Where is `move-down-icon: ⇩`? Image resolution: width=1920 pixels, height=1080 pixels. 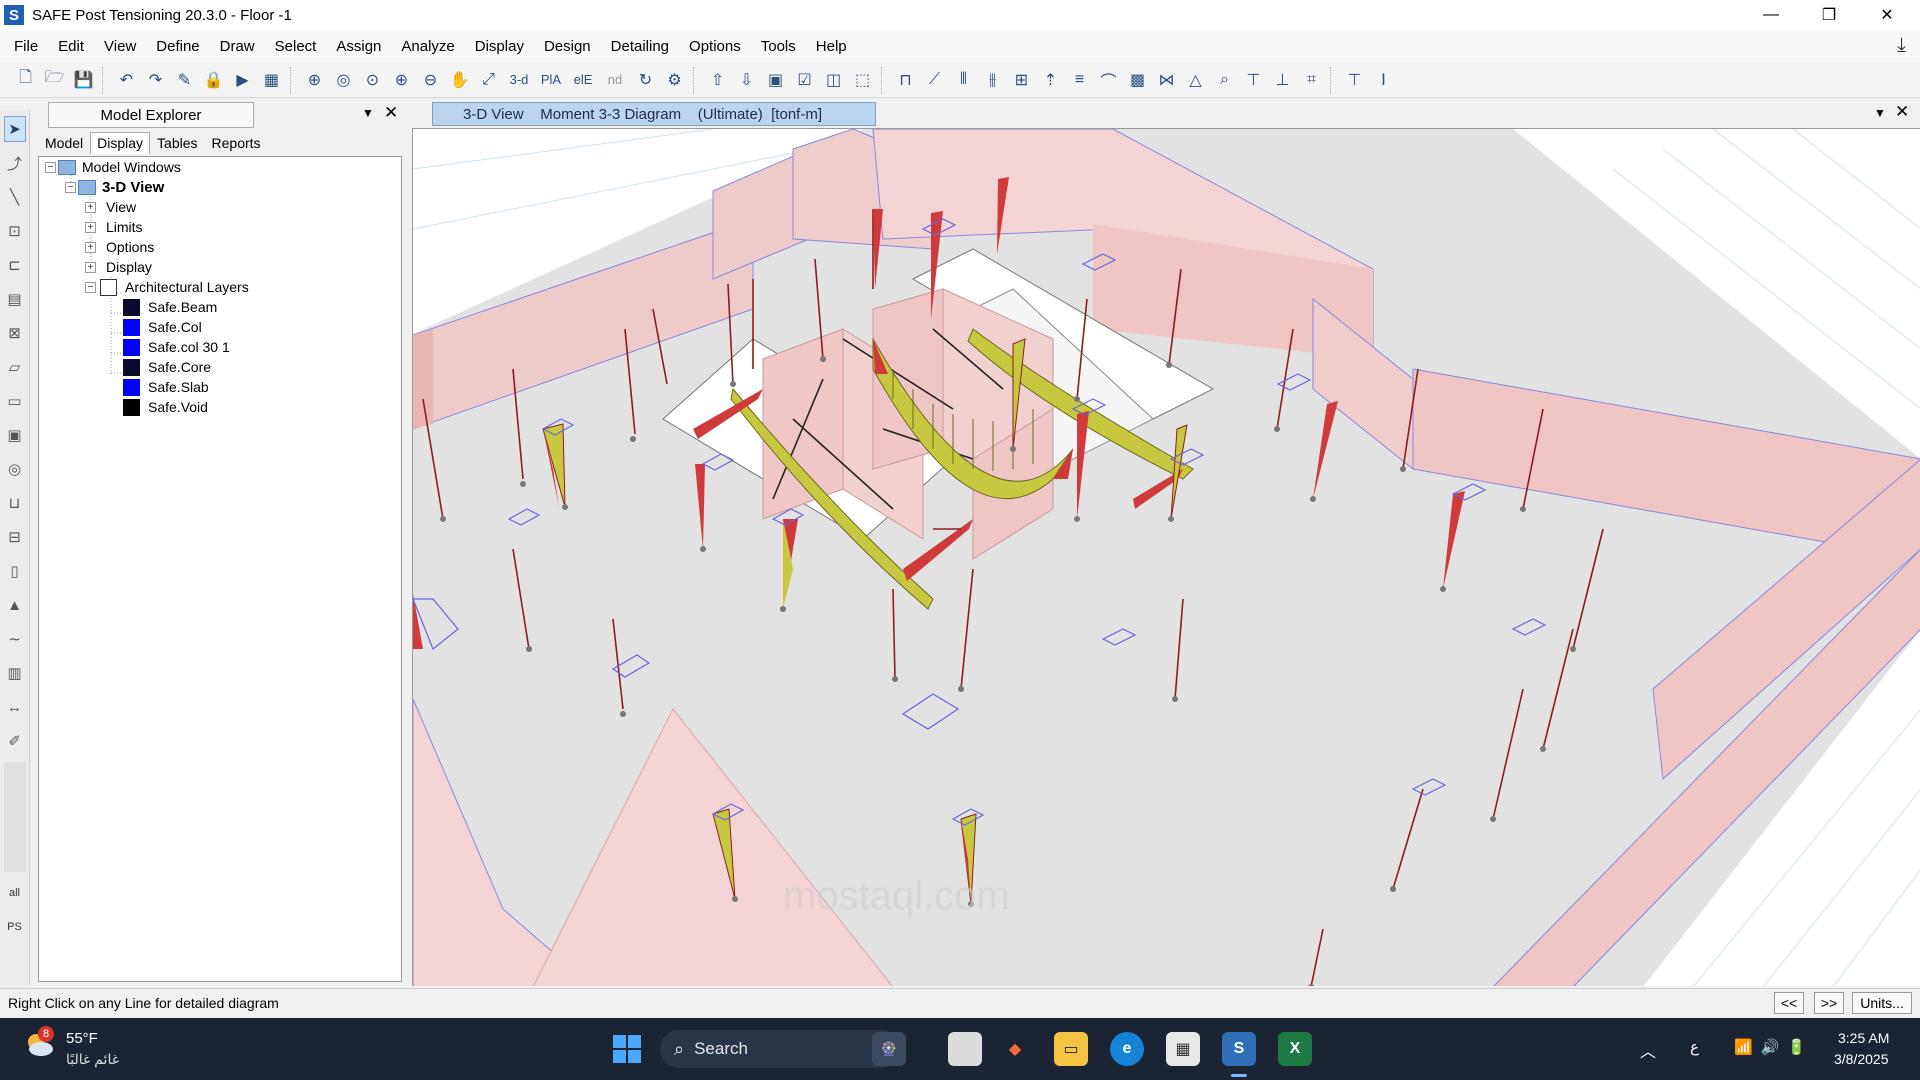
move-down-icon: ⇩ is located at coordinates (746, 80).